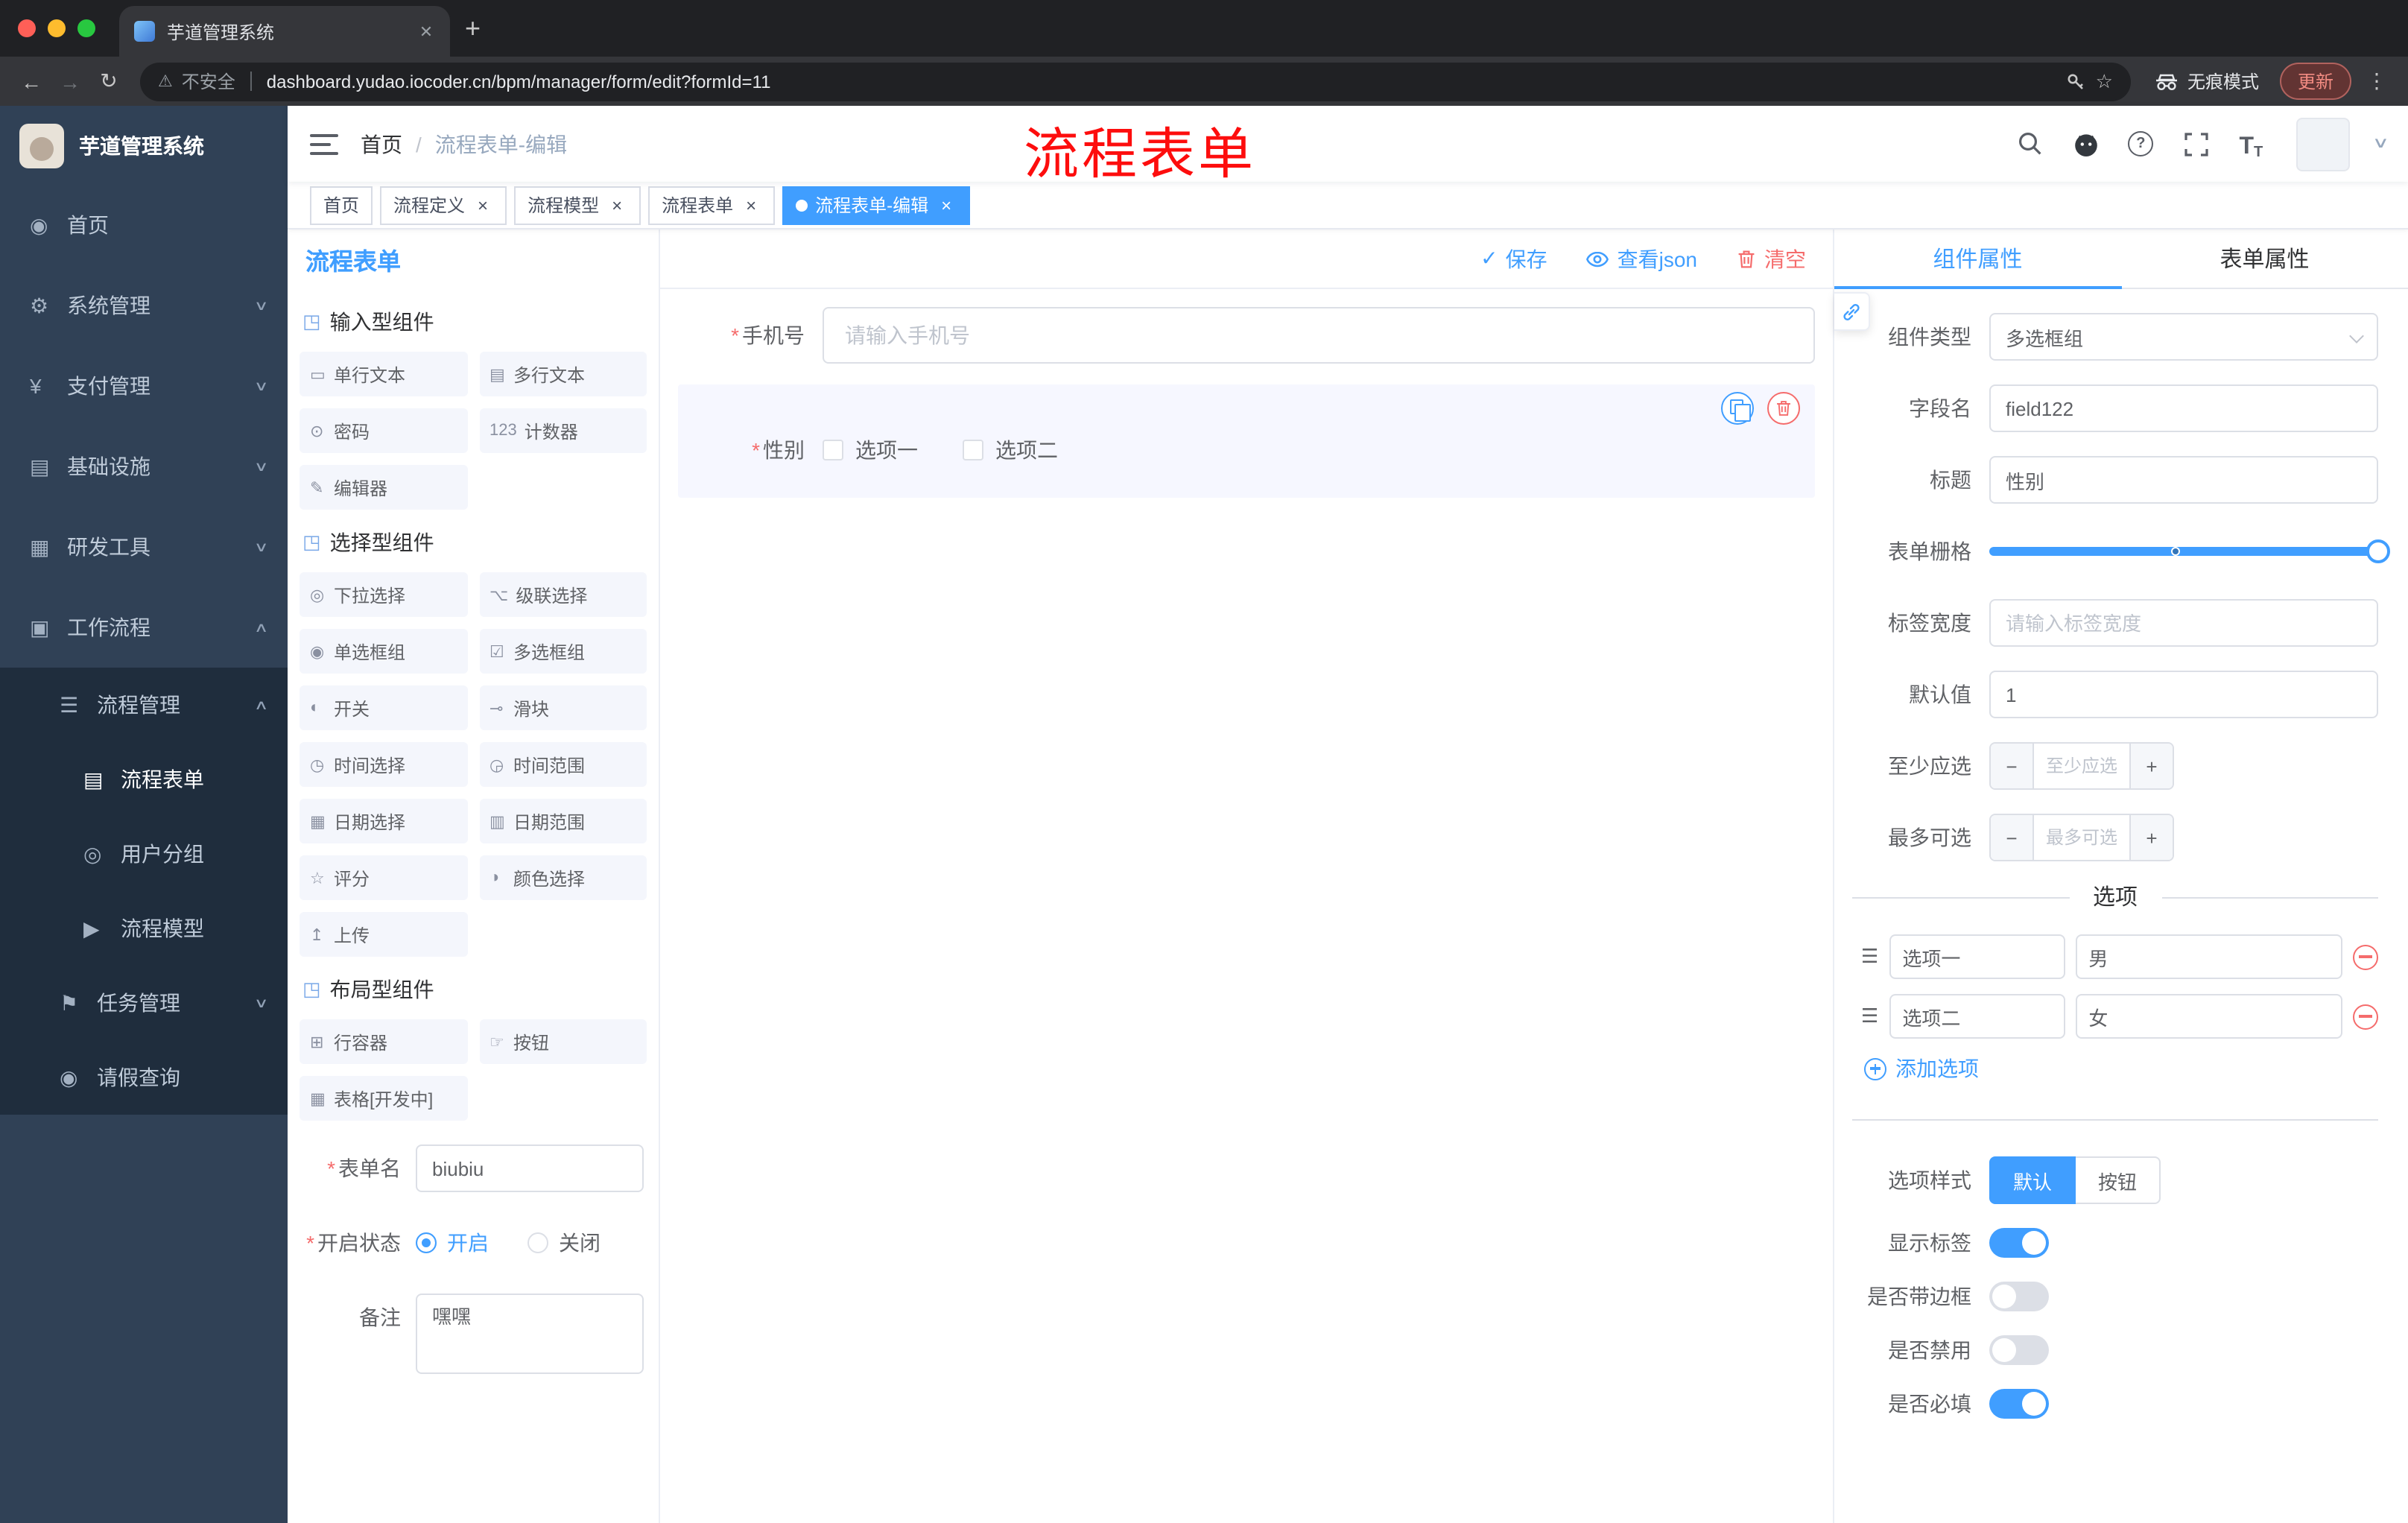 This screenshot has width=2408, height=1523. What do you see at coordinates (2264, 259) in the screenshot?
I see `tab-form-props: 表单属性` at bounding box center [2264, 259].